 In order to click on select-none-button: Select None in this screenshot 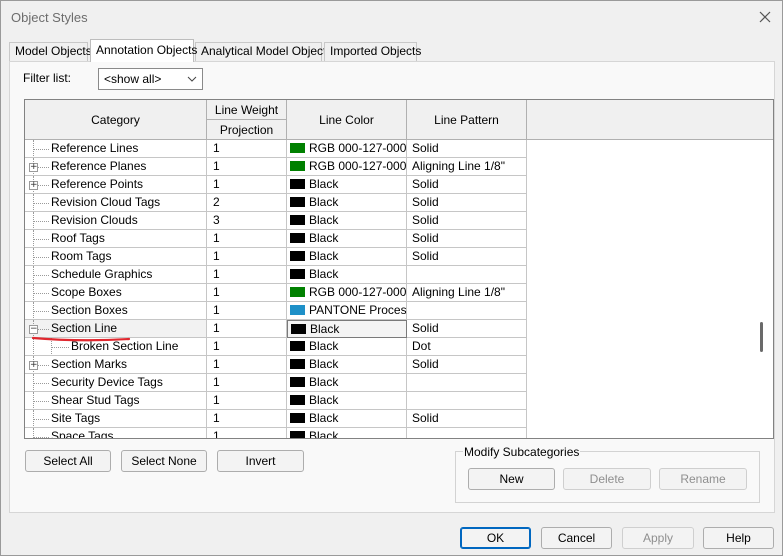, I will do `click(164, 461)`.